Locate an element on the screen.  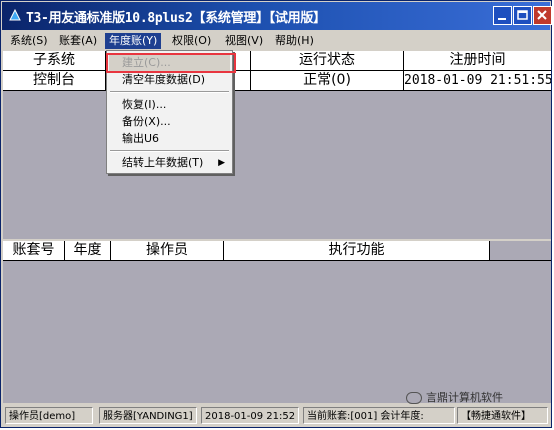
menu-item-carry-forward: 结转上年数据(T) ▶ is located at coordinates (169, 163).